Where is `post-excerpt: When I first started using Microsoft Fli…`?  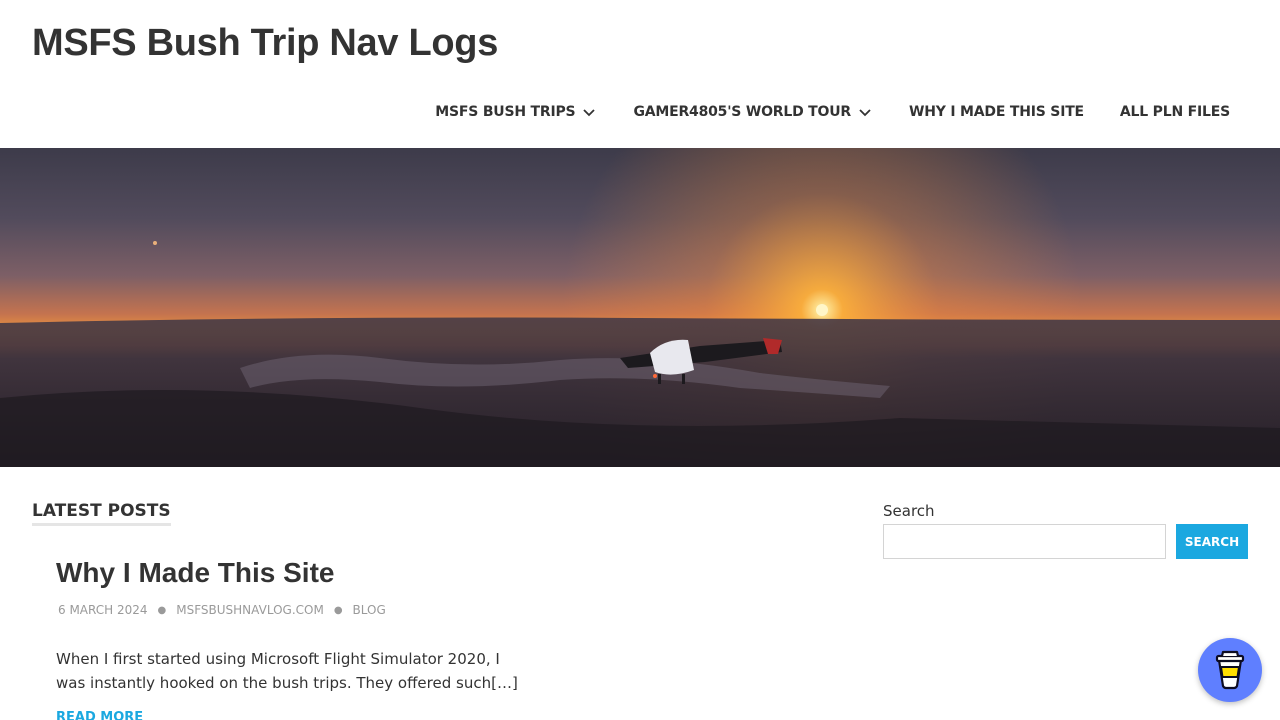
post-excerpt: When I first started using Microsoft Fli… is located at coordinates (287, 671).